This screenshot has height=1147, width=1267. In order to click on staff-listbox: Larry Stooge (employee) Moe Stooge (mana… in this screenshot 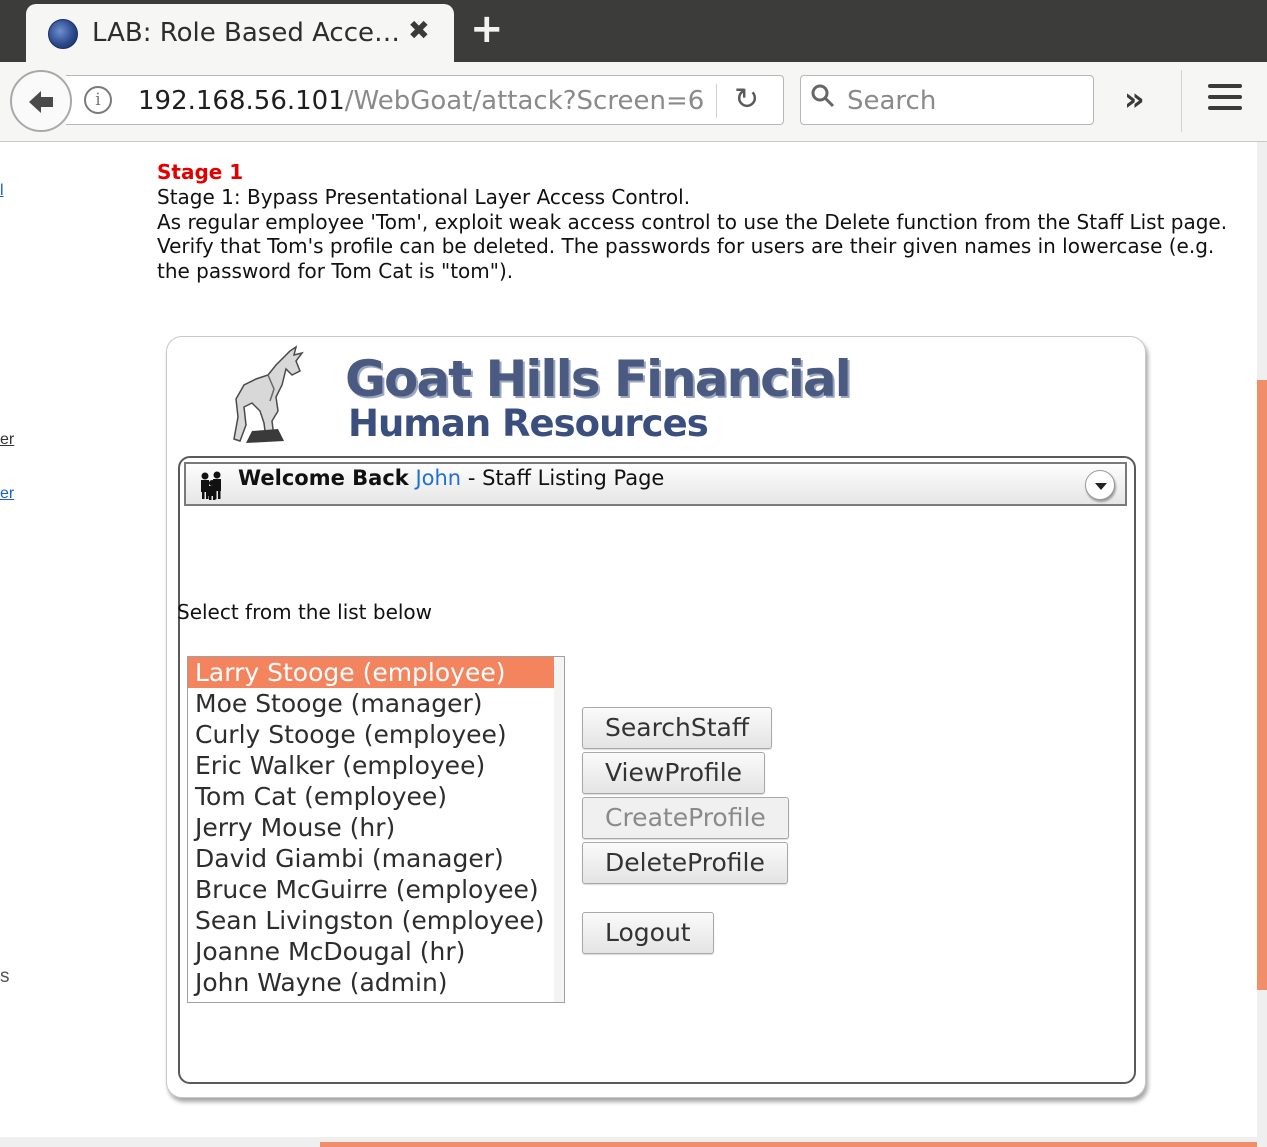, I will do `click(376, 829)`.